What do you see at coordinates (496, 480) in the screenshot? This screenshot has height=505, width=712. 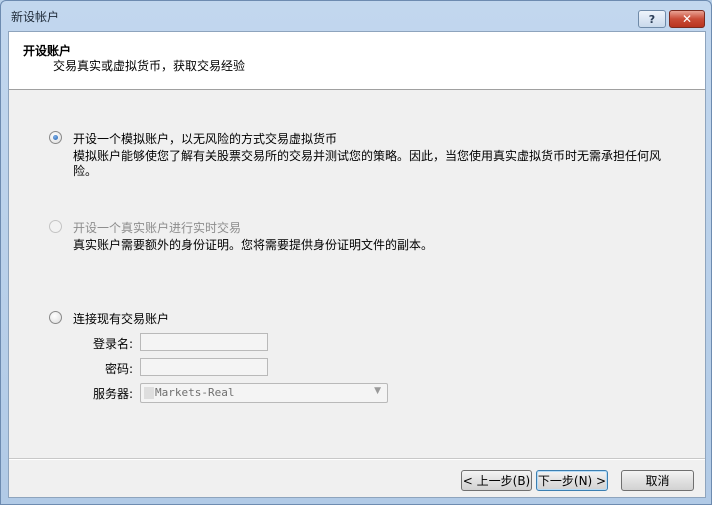 I see `back-button: < 上一步(B)` at bounding box center [496, 480].